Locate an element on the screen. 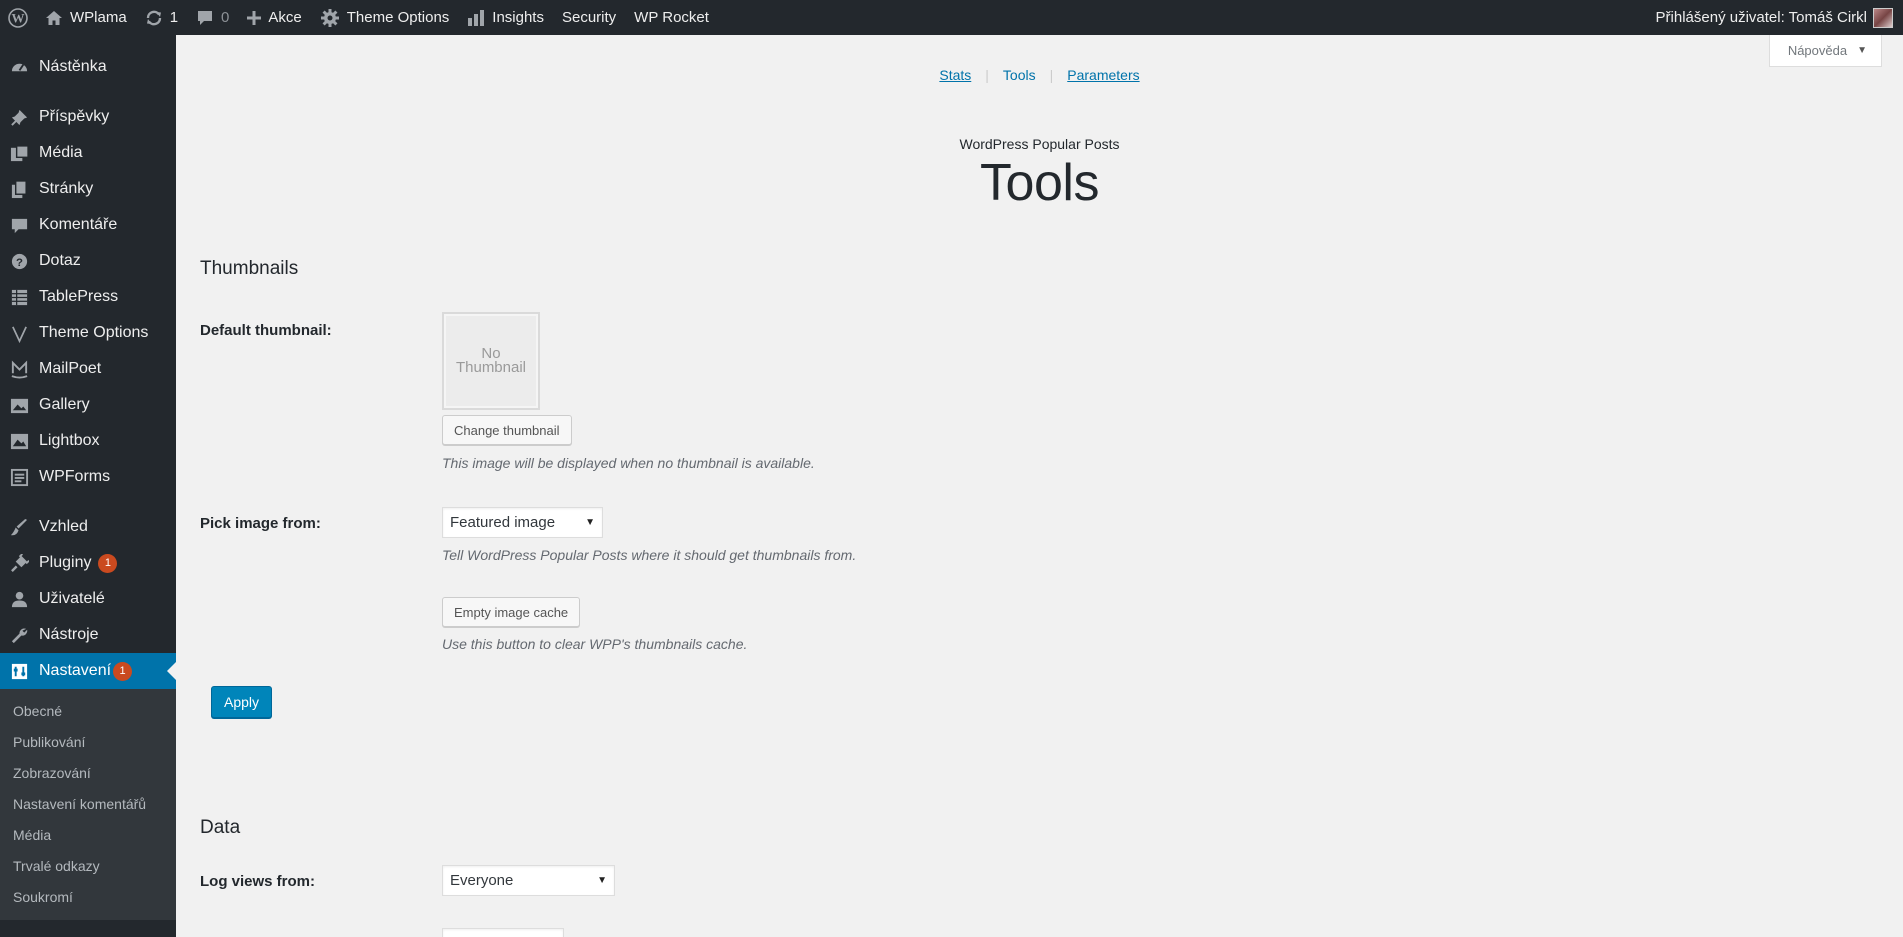 The image size is (1903, 937). wp-rocket-link: WP Rocket is located at coordinates (671, 17).